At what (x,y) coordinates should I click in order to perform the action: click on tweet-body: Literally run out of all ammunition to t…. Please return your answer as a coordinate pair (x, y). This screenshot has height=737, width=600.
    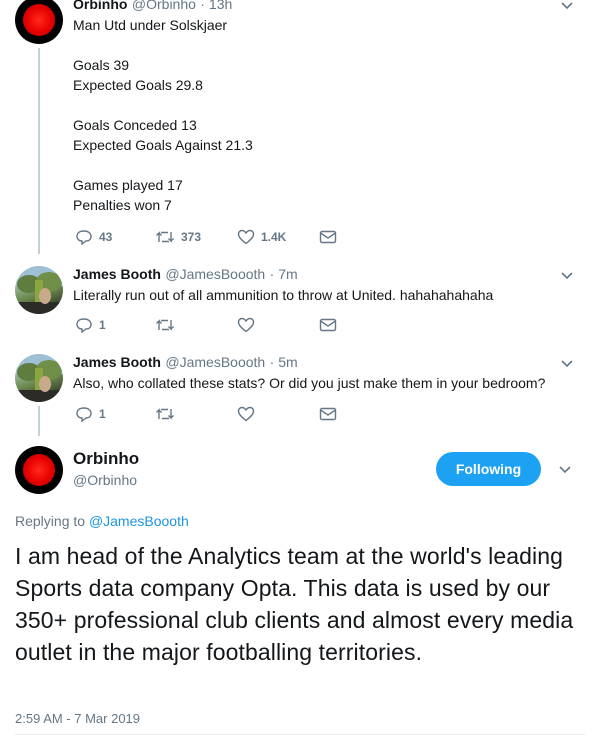
    Looking at the image, I should click on (283, 295).